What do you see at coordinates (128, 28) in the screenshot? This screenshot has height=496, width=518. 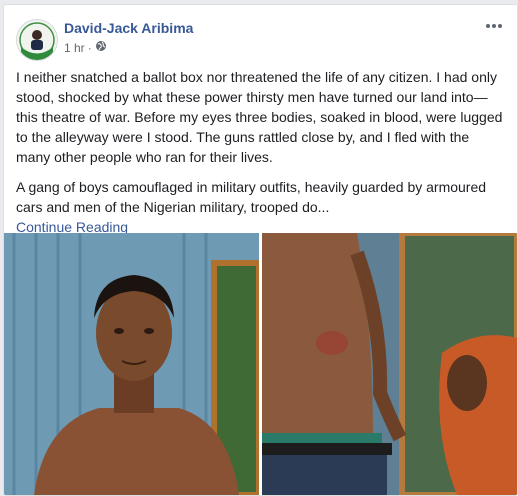 I see `author-name: David-Jack Aribima` at bounding box center [128, 28].